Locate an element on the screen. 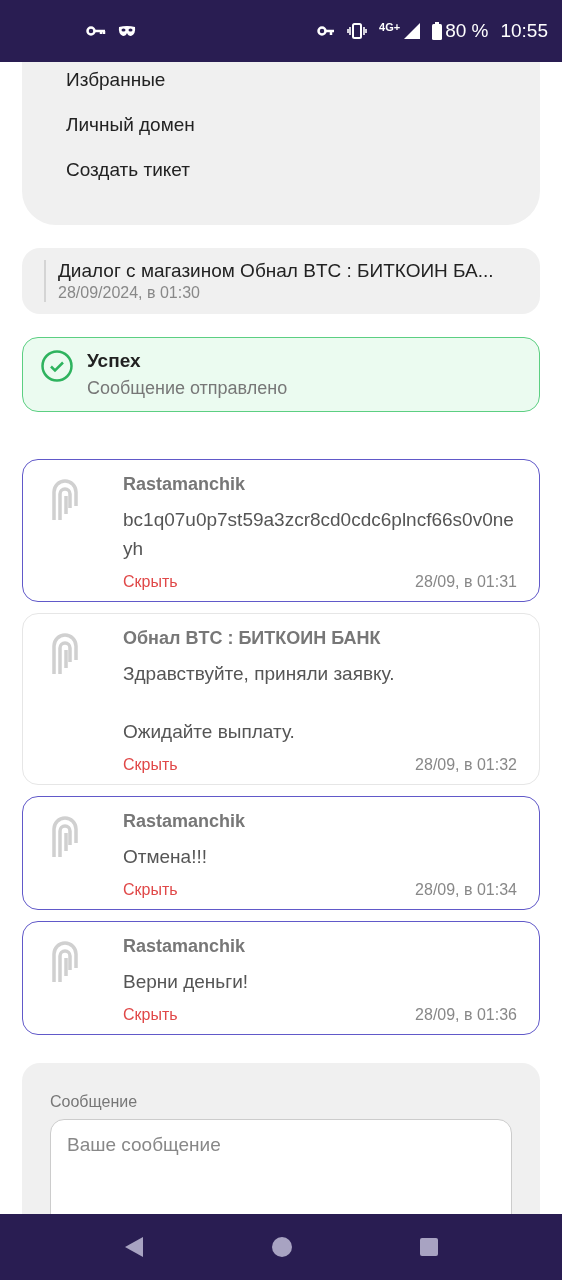  menu-item: Создать тикет is located at coordinates (281, 178).